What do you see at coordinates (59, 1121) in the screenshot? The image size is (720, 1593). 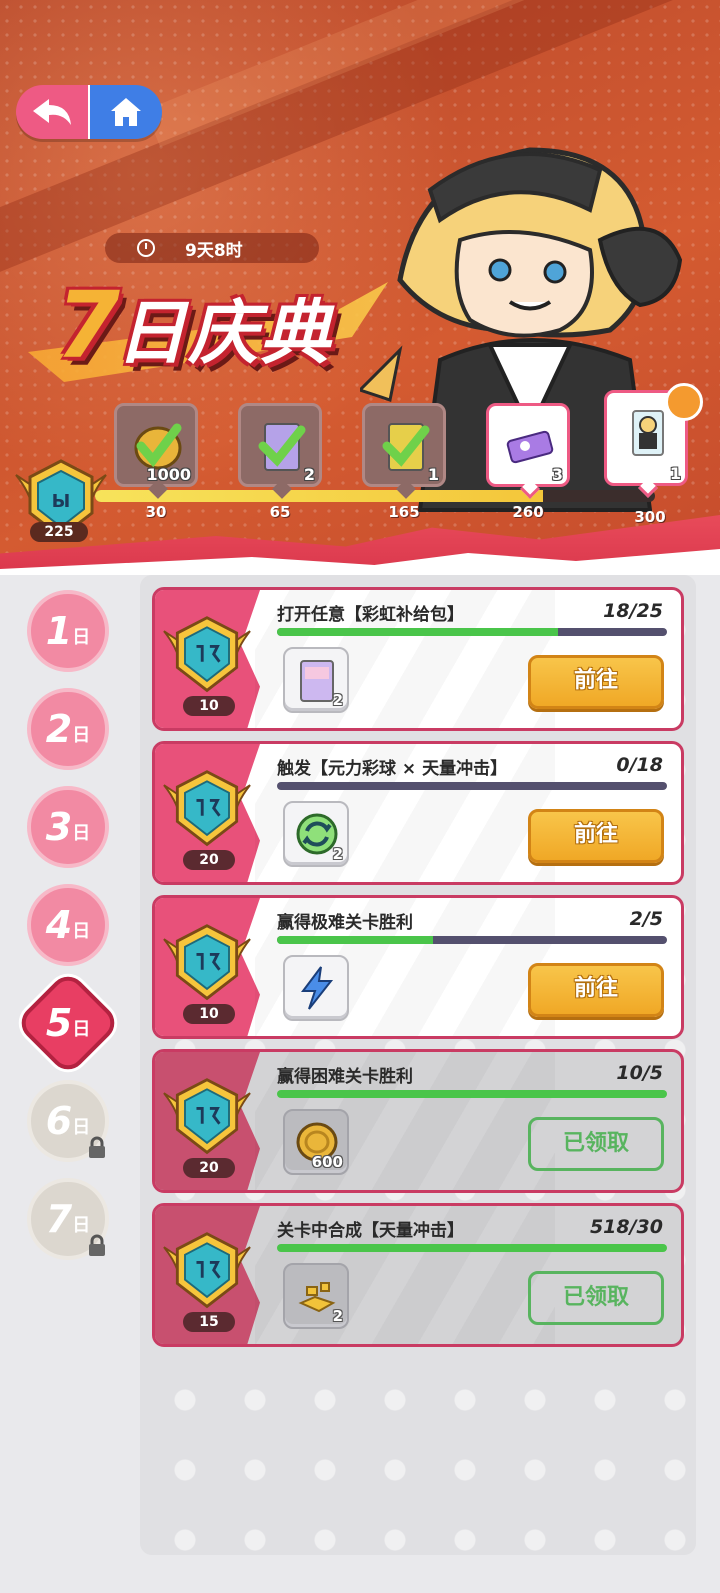 I see `day-number: 6` at bounding box center [59, 1121].